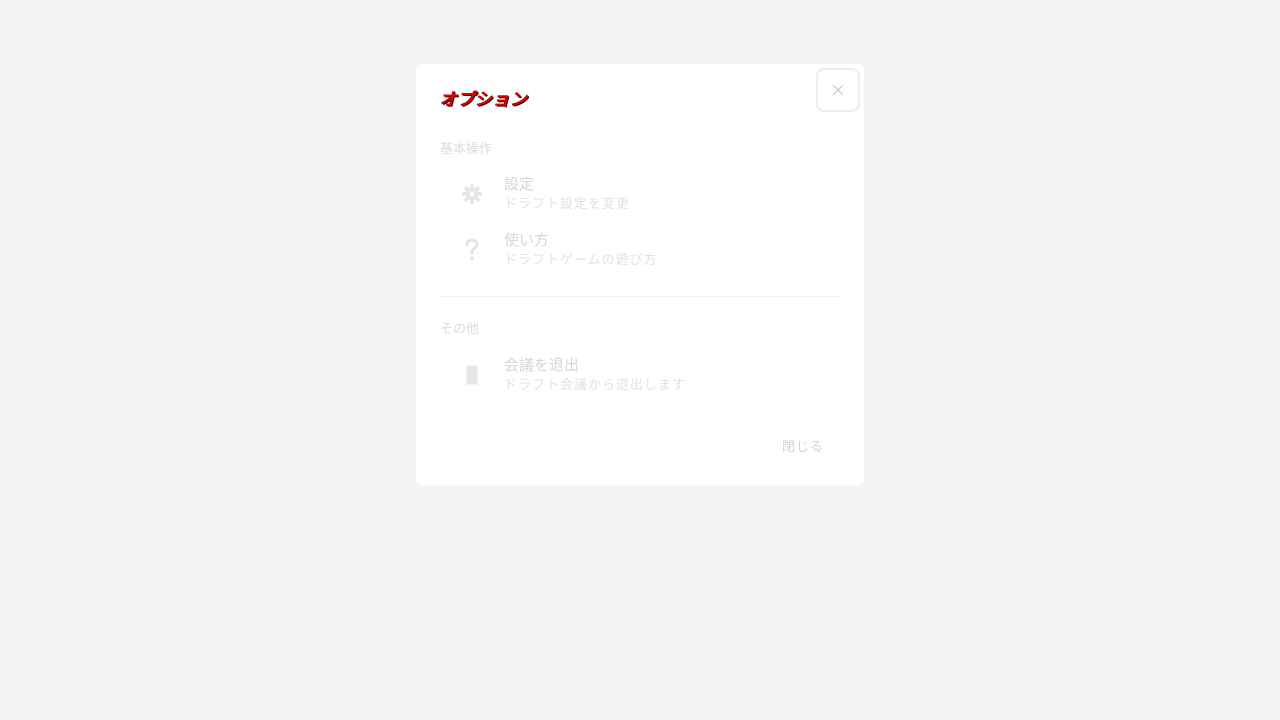 This screenshot has height=720, width=1280. Describe the element at coordinates (640, 296) in the screenshot. I see `section-divider` at that location.